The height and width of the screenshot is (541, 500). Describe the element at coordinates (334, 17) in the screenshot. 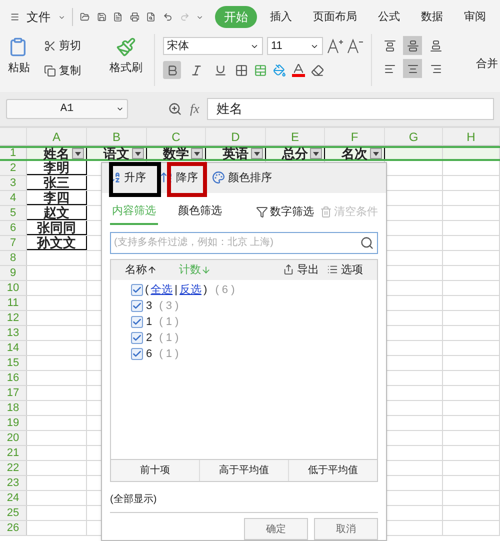

I see `ribbon-tab: 页面布局` at that location.